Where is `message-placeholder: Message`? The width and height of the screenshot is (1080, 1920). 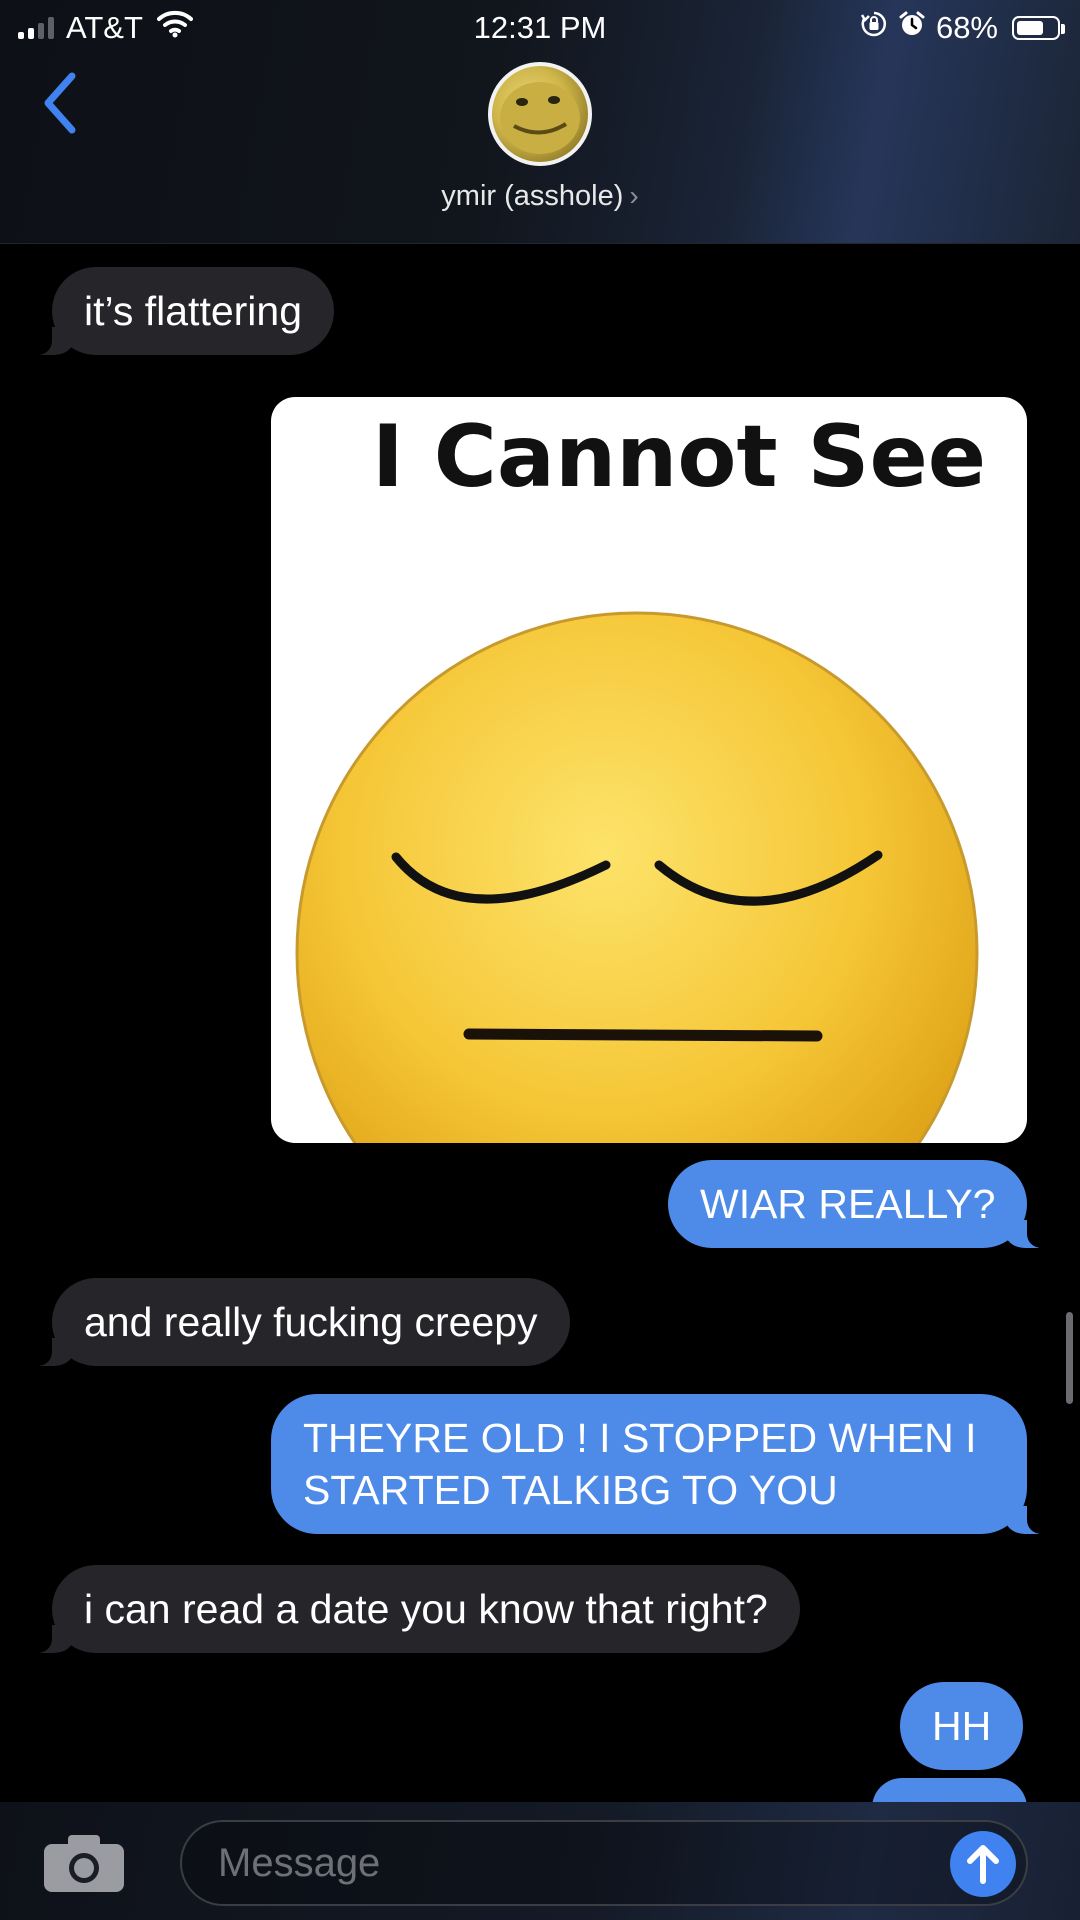 message-placeholder: Message is located at coordinates (299, 1863).